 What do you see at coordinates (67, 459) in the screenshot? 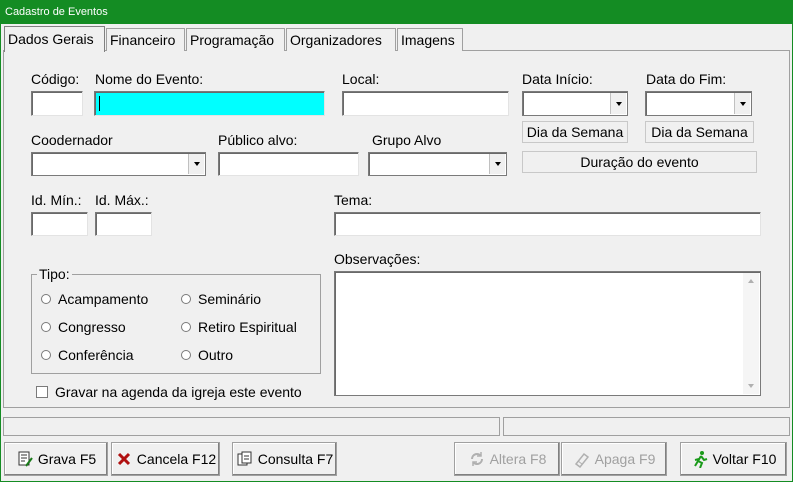
I see `grava-label: Grava F5` at bounding box center [67, 459].